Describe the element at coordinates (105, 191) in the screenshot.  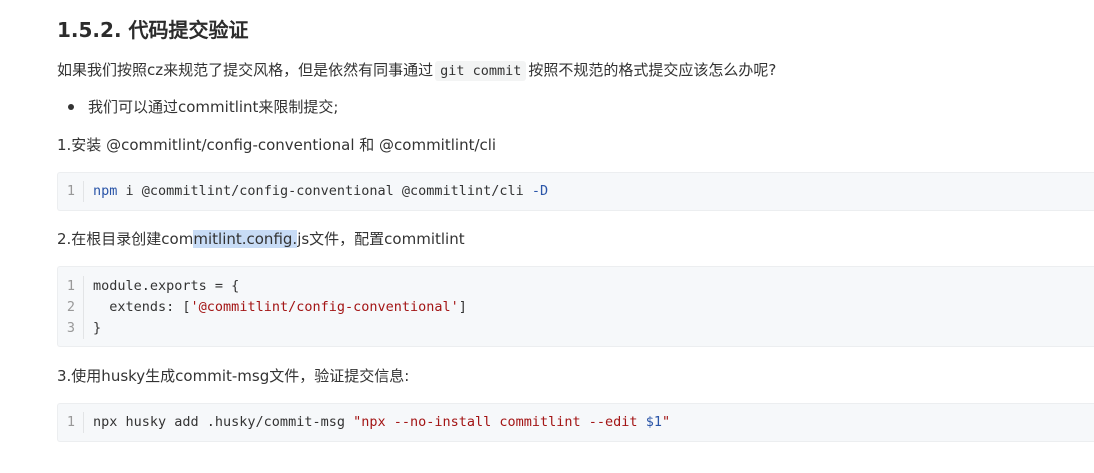
I see `code-command: npm` at that location.